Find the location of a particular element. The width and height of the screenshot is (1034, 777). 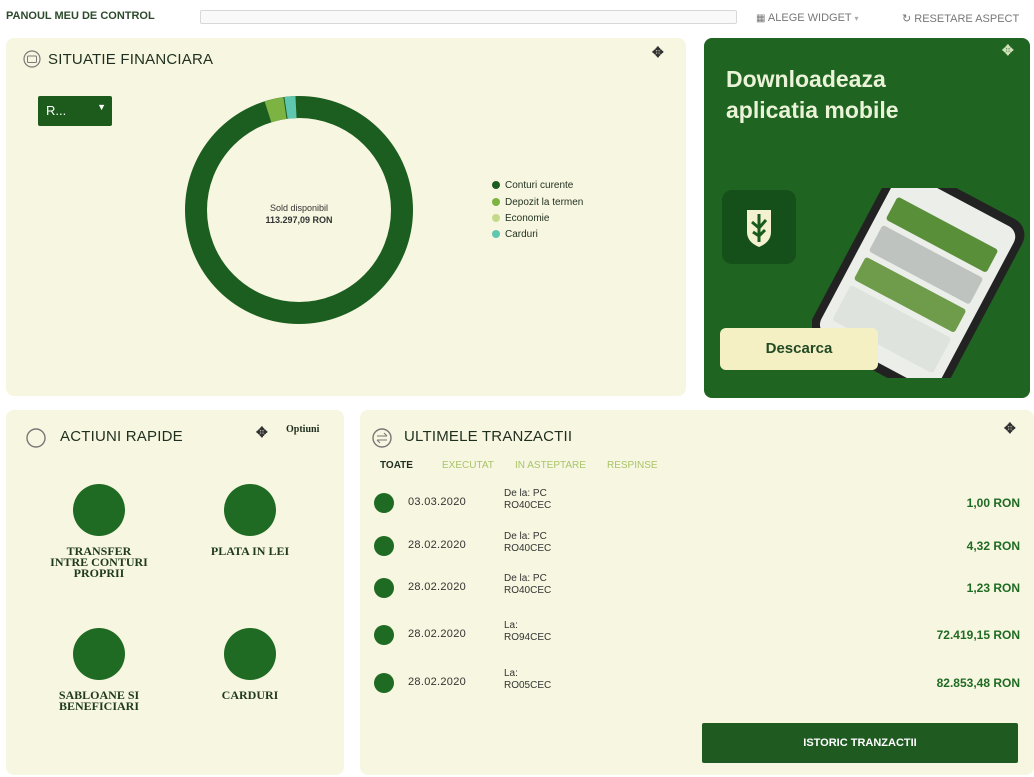

account-select: R... ▼ is located at coordinates (75, 111).